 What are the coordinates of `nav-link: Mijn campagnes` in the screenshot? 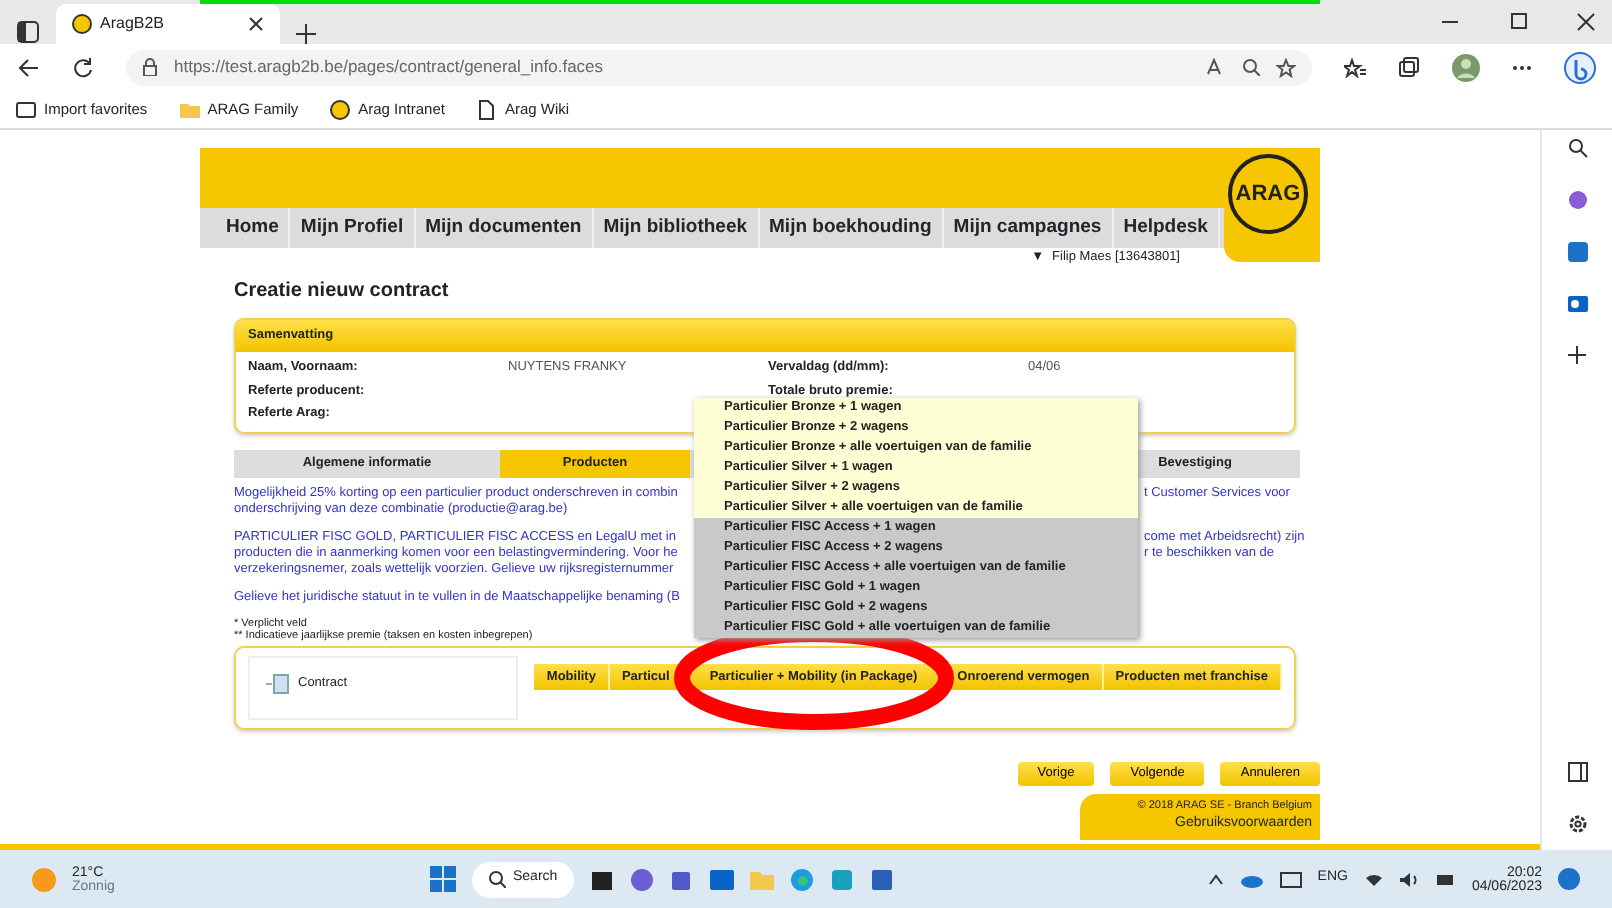 It's located at (1028, 228).